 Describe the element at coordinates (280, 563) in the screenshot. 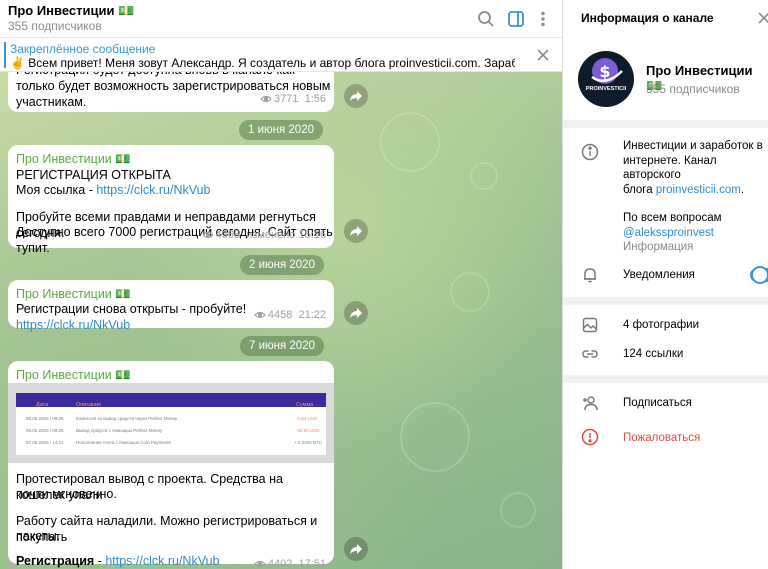

I see `views-count: 4402` at that location.